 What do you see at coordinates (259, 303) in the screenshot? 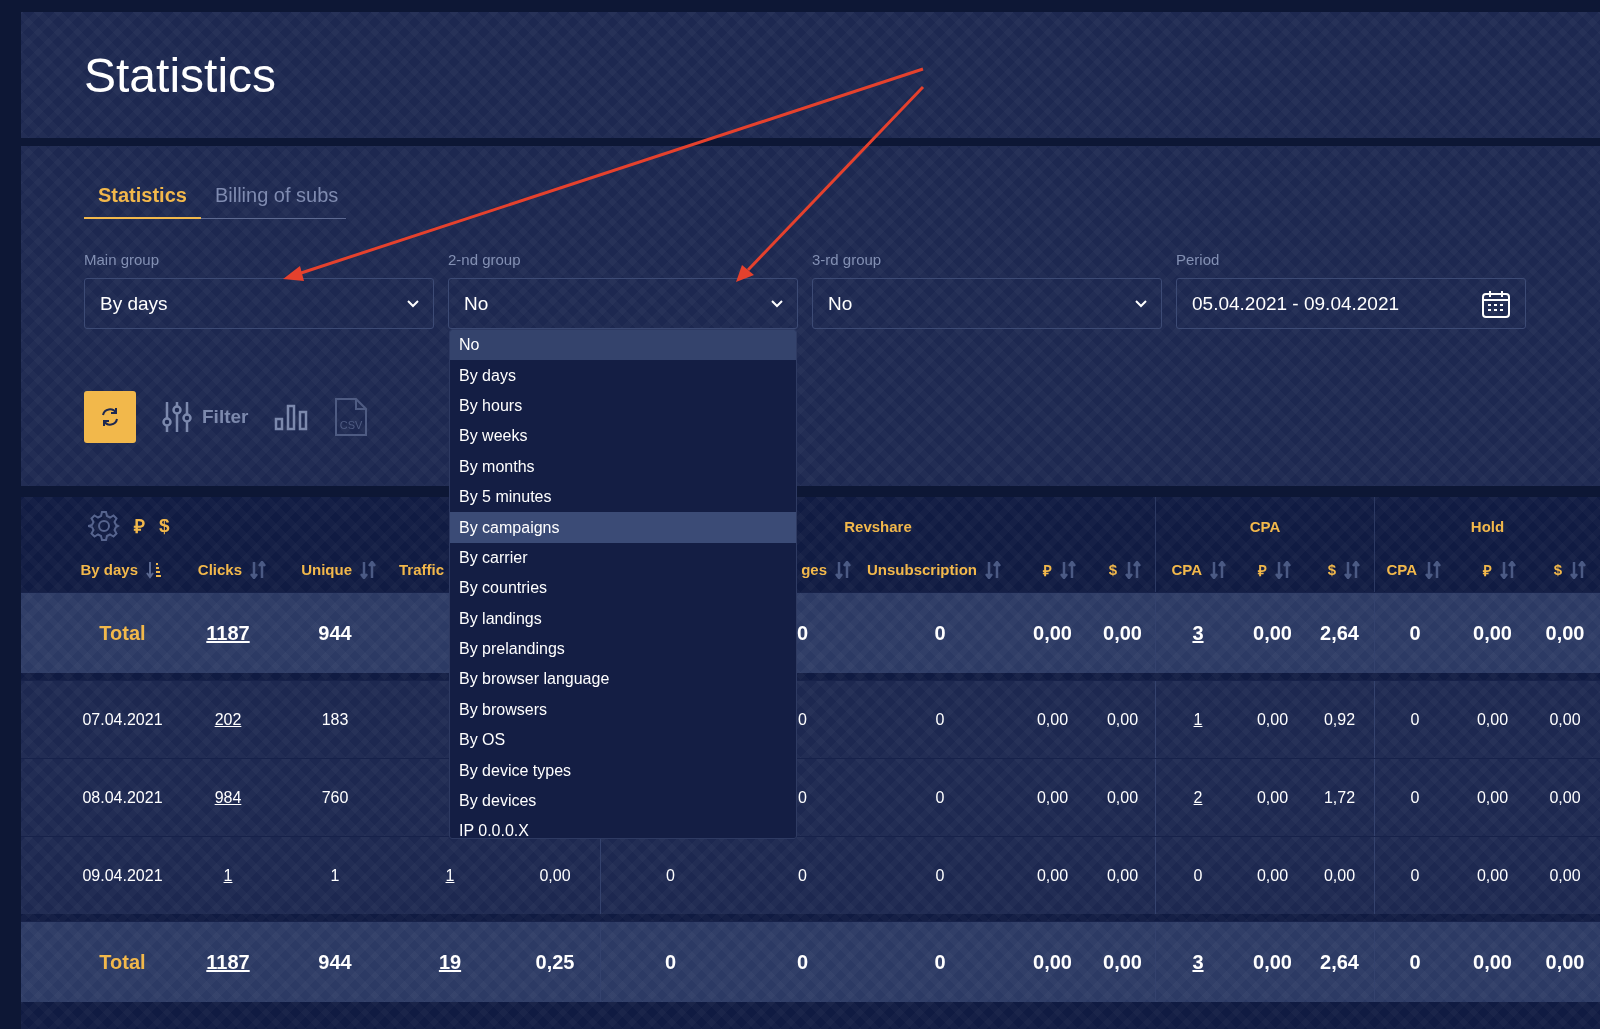
I see `select-field: By days` at bounding box center [259, 303].